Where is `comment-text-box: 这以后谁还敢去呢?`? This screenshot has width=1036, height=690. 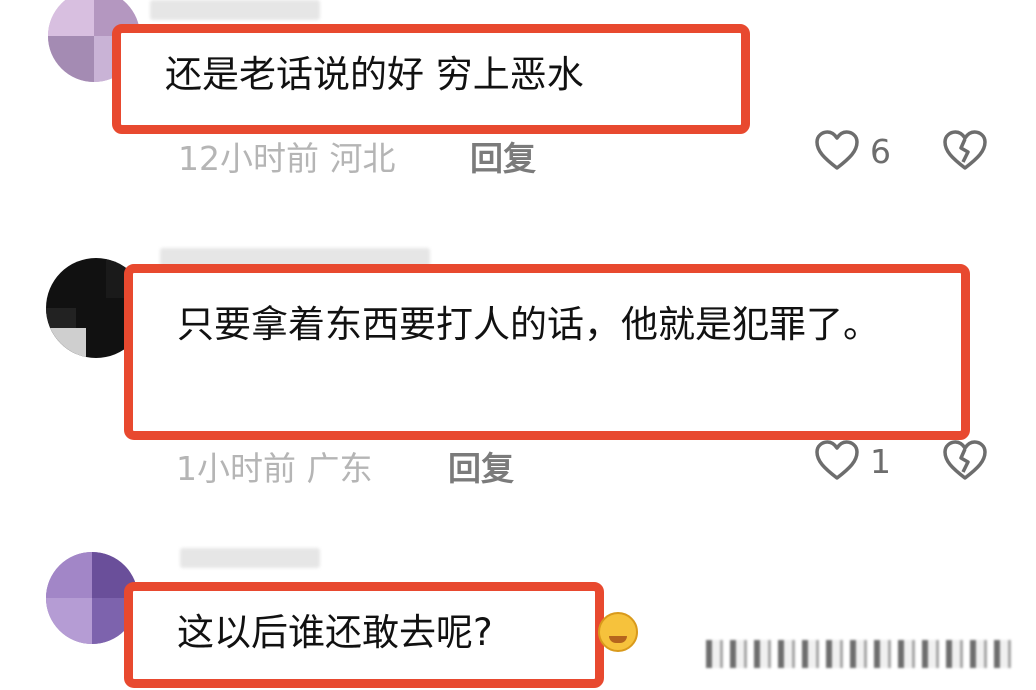 comment-text-box: 这以后谁还敢去呢? is located at coordinates (364, 635).